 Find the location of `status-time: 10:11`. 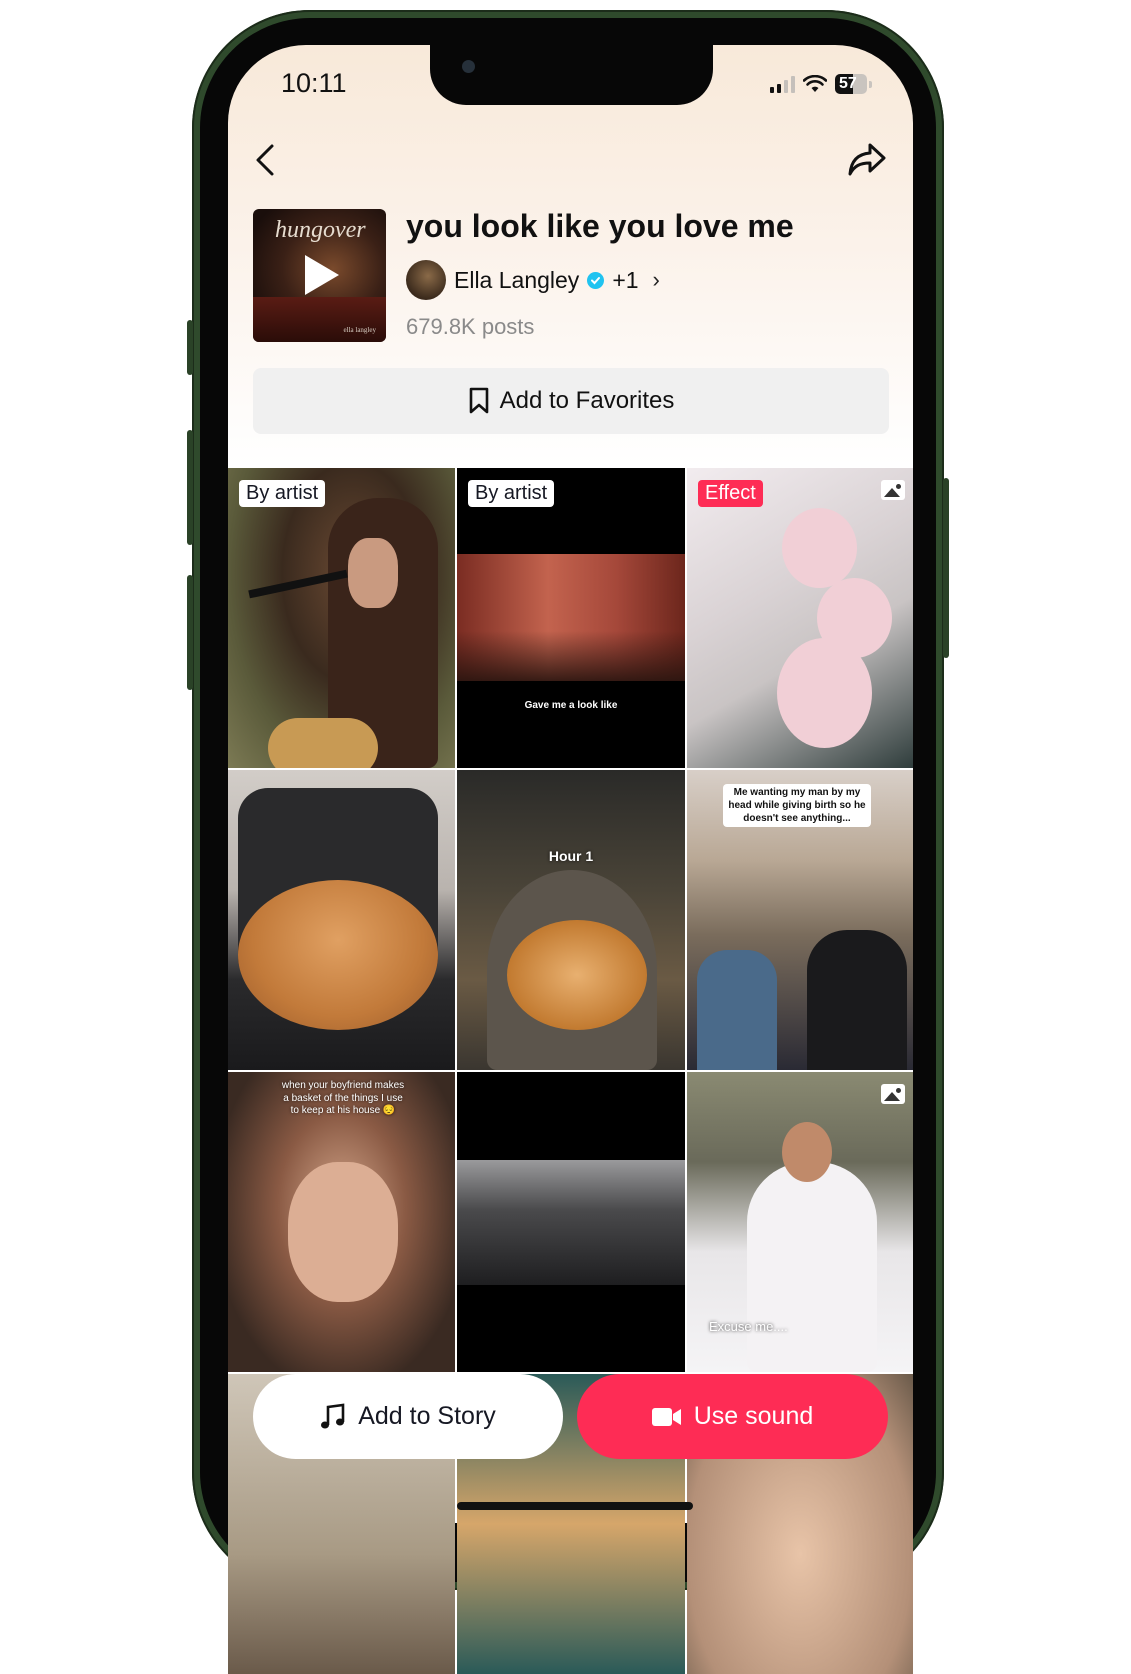

status-time: 10:11 is located at coordinates (314, 83).